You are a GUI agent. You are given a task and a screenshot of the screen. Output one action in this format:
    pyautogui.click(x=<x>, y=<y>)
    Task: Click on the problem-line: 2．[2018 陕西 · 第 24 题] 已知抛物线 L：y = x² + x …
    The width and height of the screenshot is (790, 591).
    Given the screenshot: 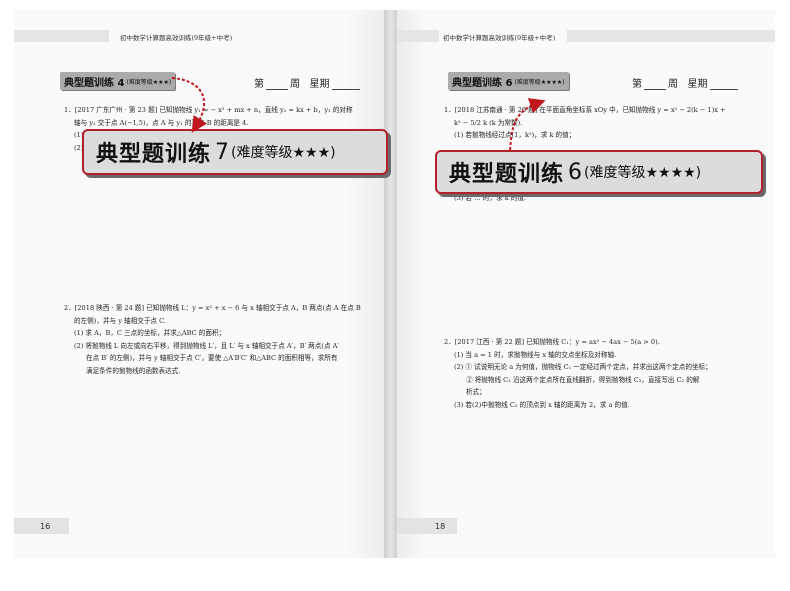 What is the action you would take?
    pyautogui.click(x=212, y=308)
    